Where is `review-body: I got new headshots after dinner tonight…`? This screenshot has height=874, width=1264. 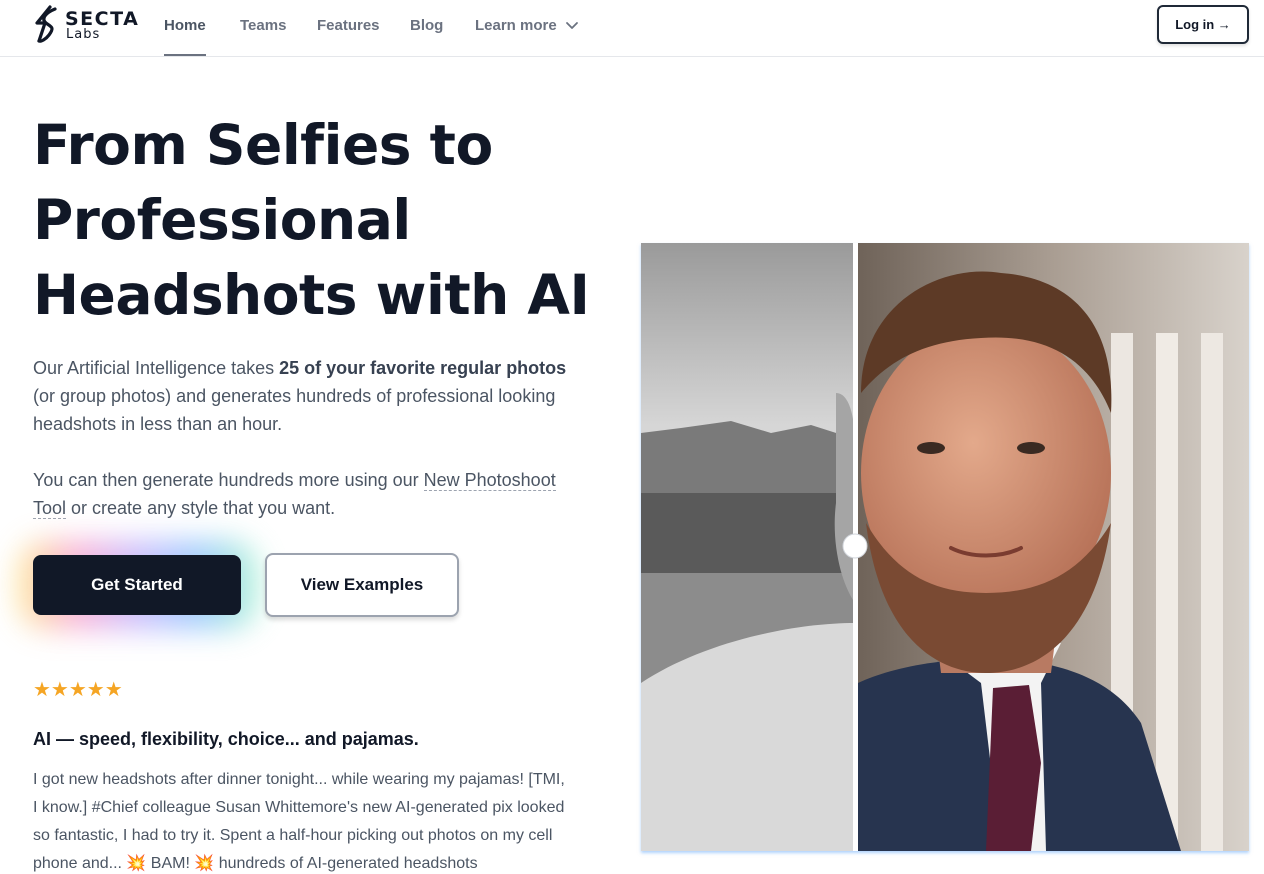 review-body: I got new headshots after dinner tonight… is located at coordinates (299, 821).